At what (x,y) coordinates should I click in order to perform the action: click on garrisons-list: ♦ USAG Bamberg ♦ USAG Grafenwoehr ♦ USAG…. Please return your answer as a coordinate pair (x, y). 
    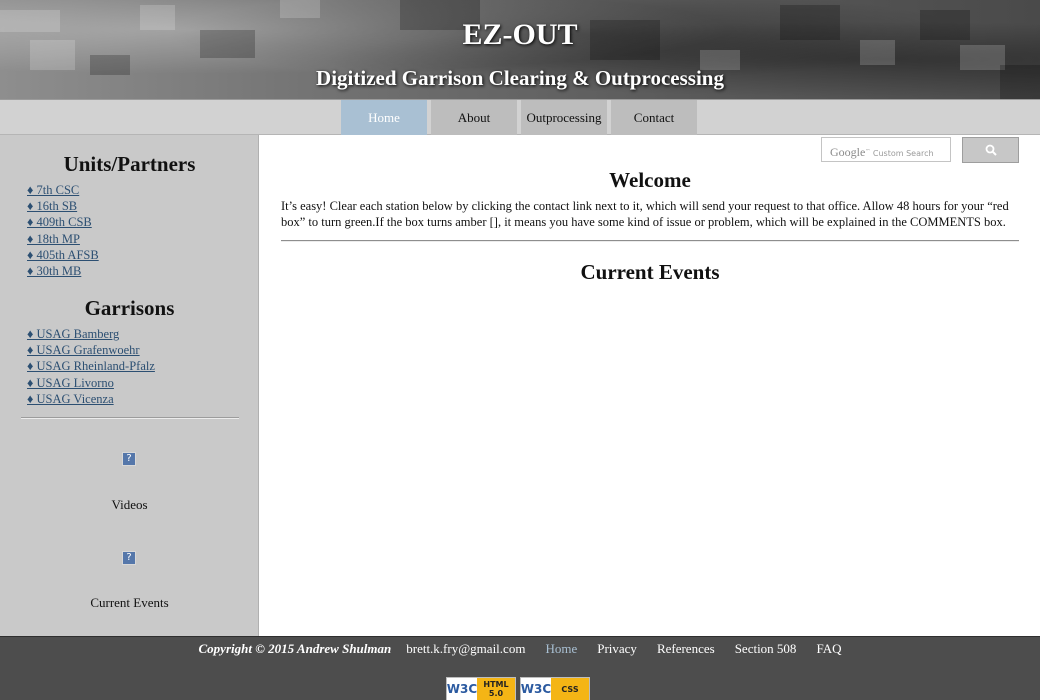
    Looking at the image, I should click on (91, 366).